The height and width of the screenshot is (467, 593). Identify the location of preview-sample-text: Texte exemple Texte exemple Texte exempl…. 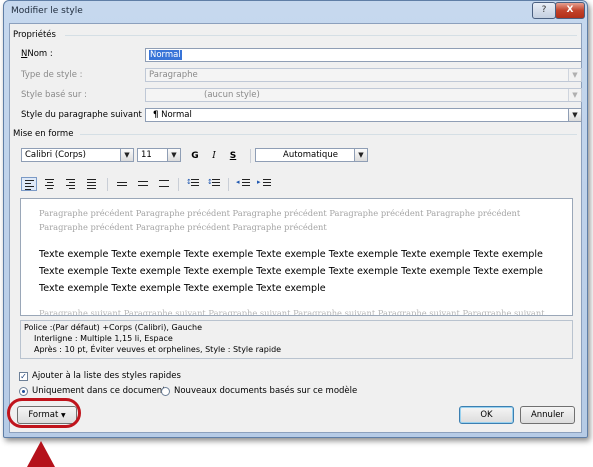
(291, 271).